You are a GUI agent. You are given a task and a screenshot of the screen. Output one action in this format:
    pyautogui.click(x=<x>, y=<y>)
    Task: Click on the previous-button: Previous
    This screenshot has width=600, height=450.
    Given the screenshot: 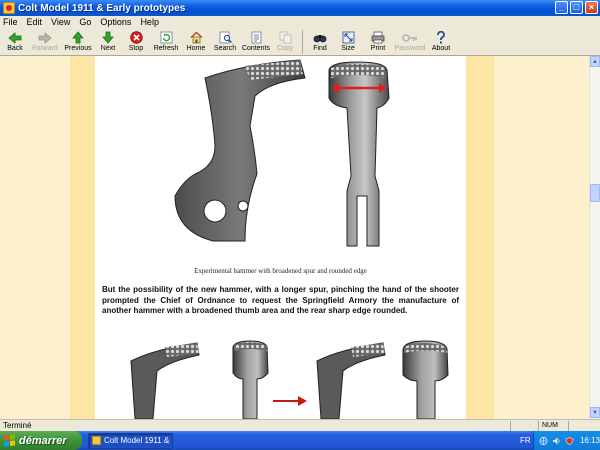 What is the action you would take?
    pyautogui.click(x=78, y=41)
    